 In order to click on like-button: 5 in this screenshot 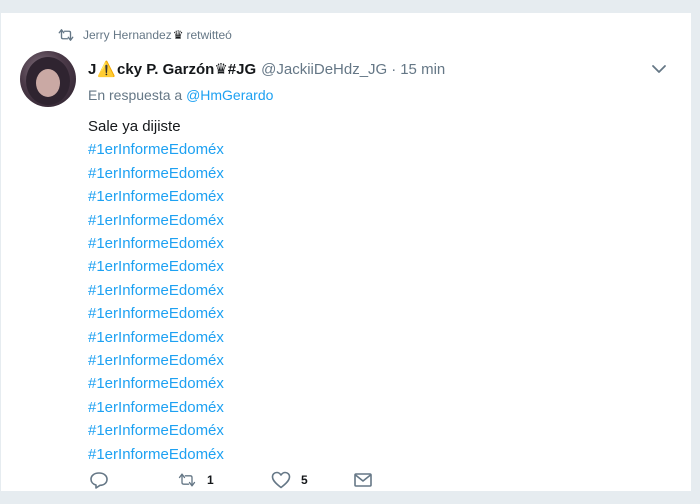, I will do `click(312, 480)`.